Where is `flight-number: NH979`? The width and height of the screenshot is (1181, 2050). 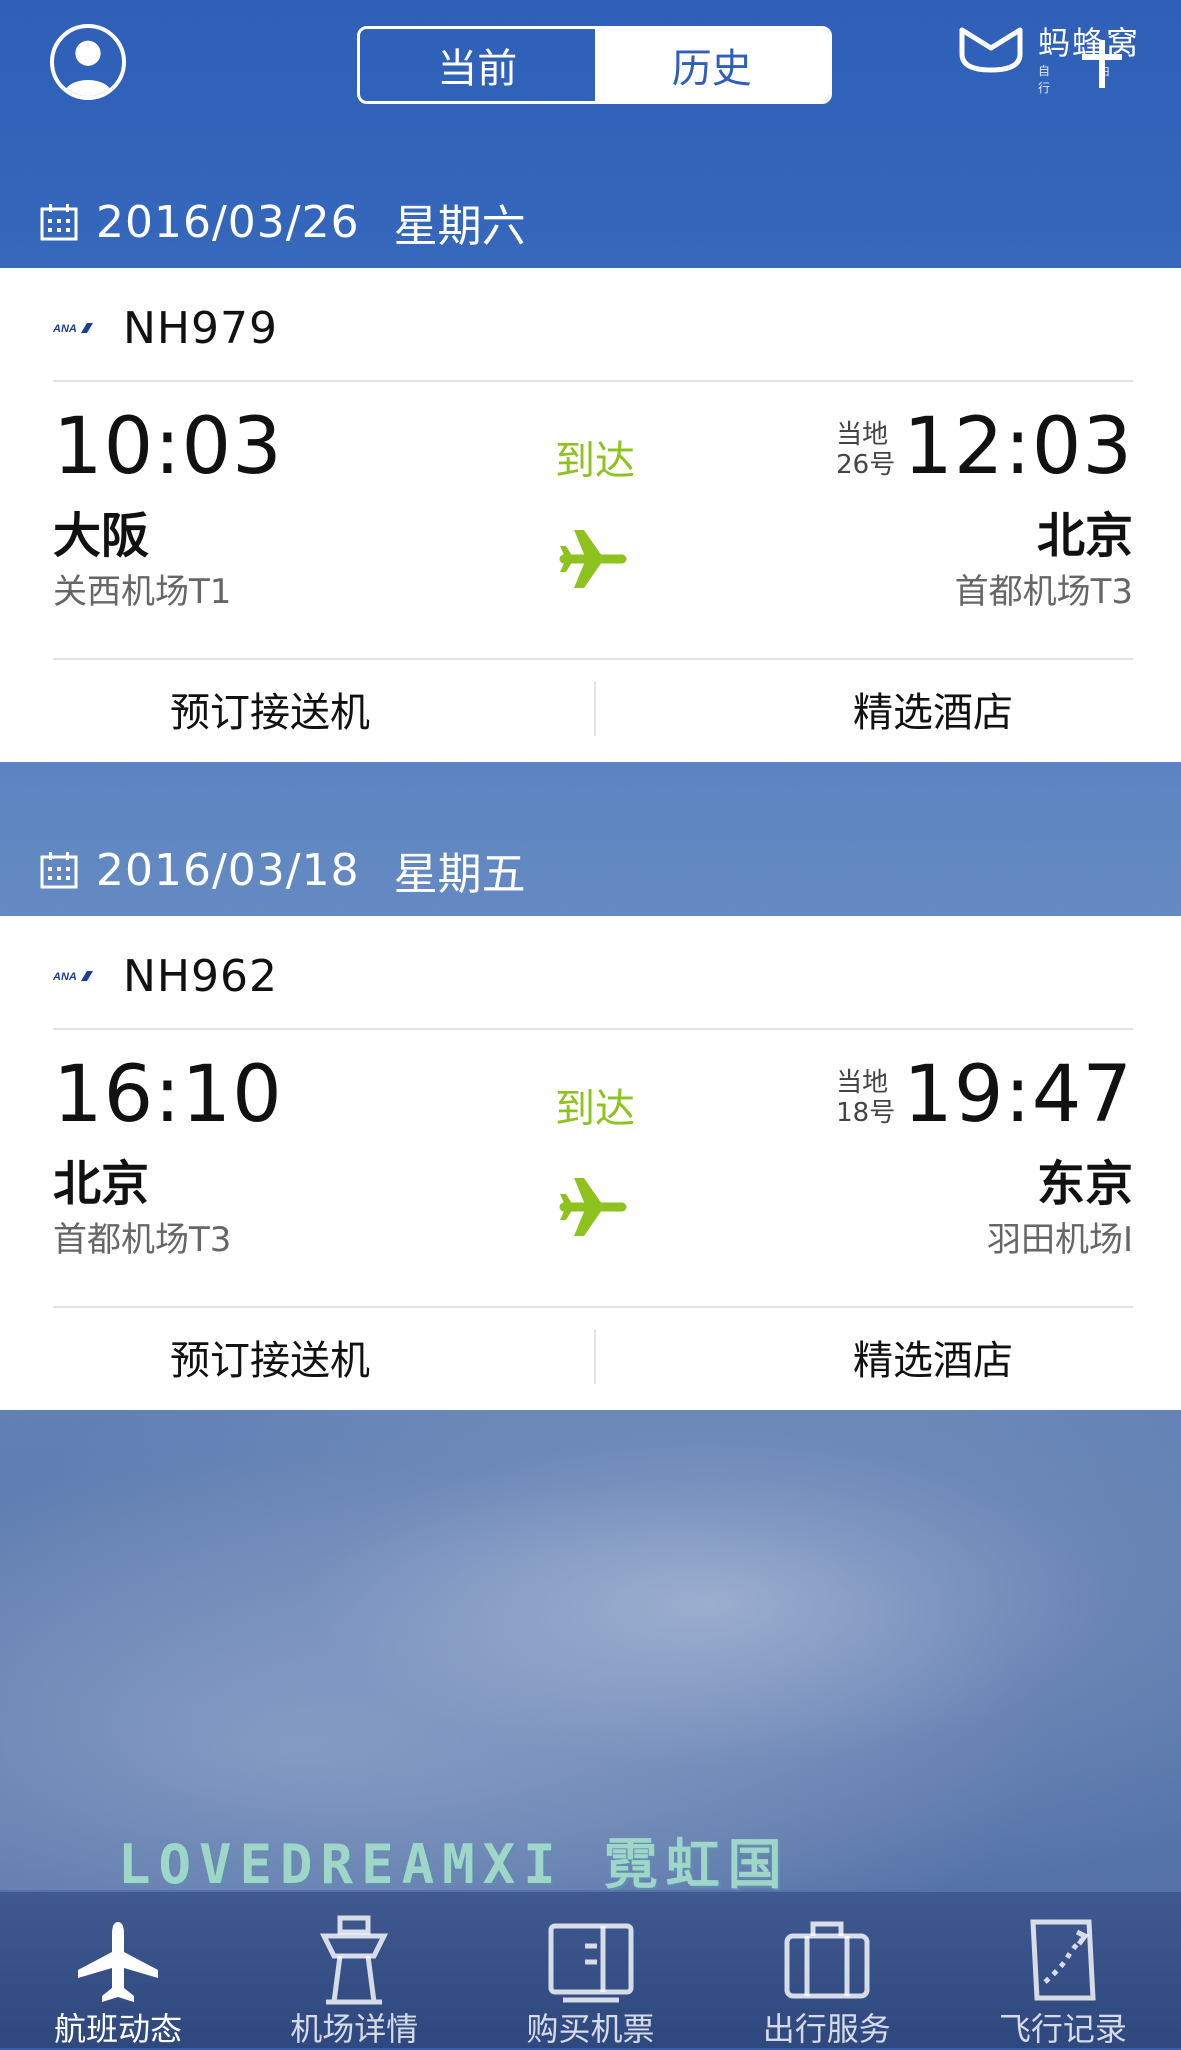 flight-number: NH979 is located at coordinates (200, 328).